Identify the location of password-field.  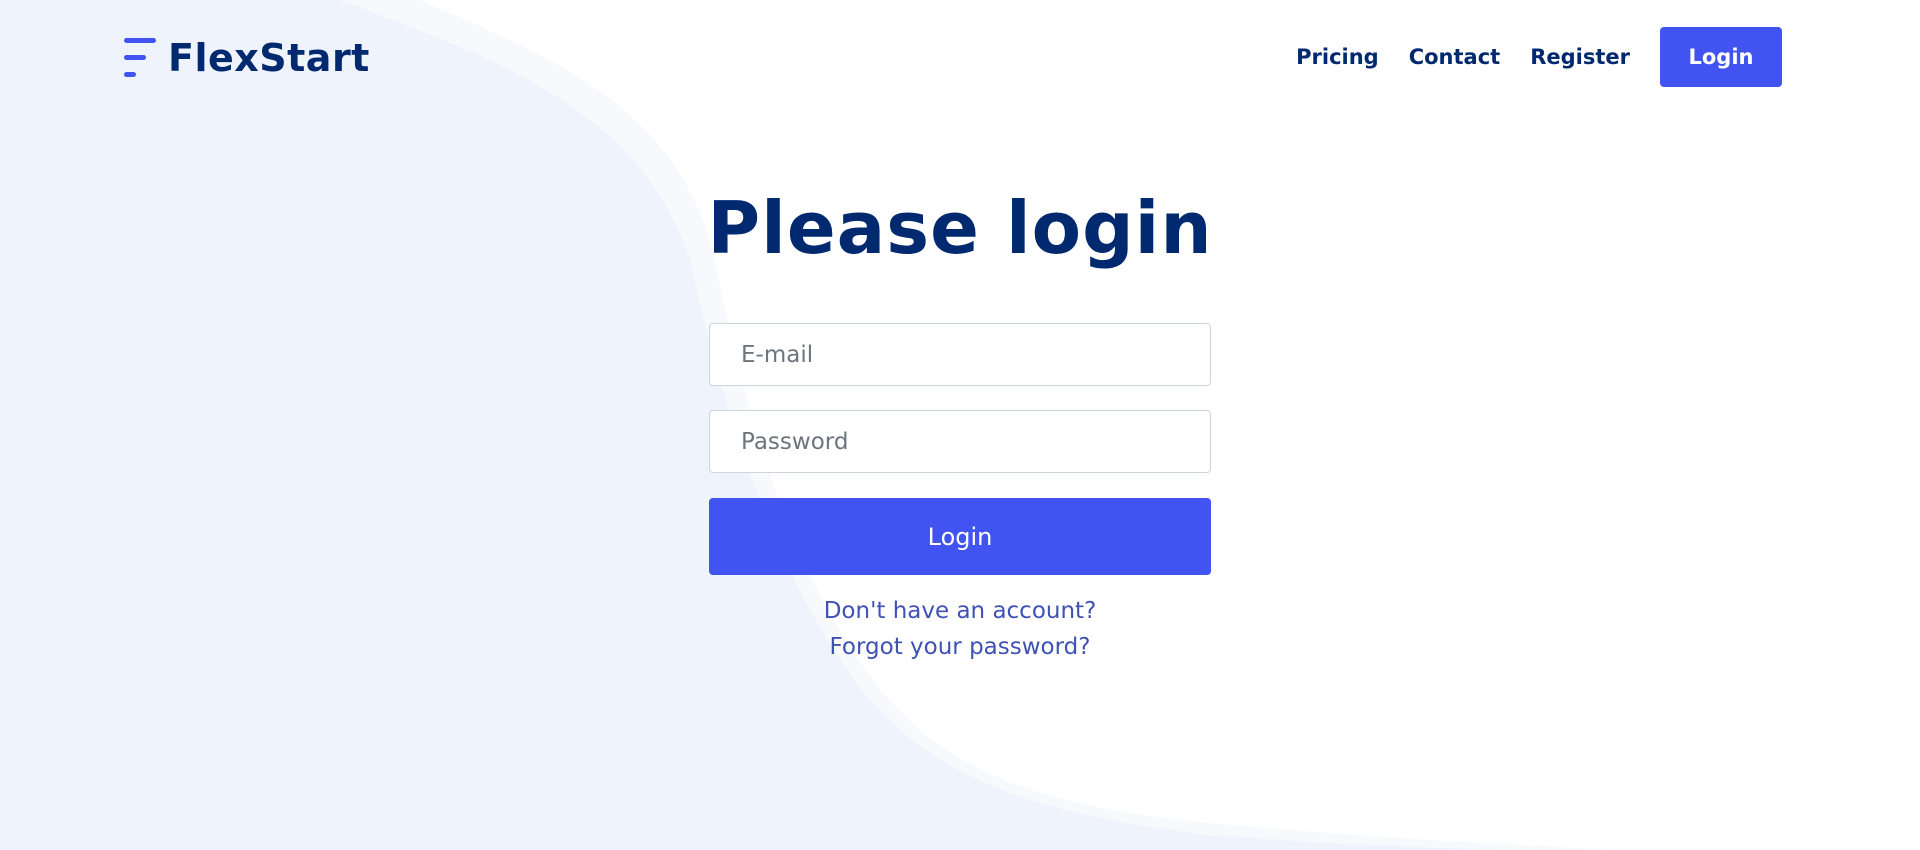
(960, 441).